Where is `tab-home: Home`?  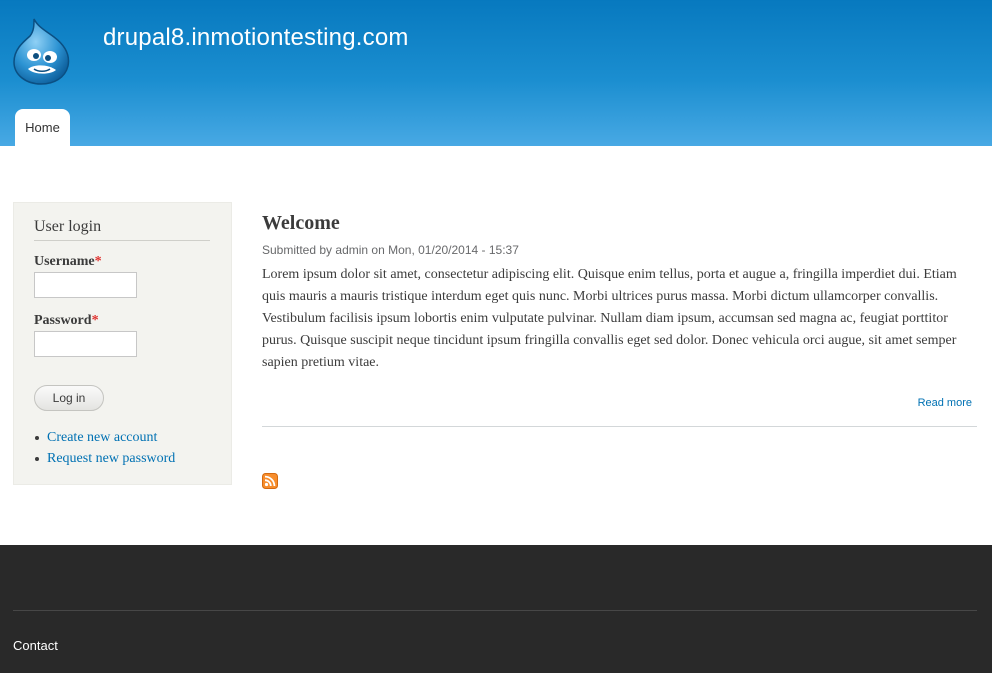
tab-home: Home is located at coordinates (42, 127).